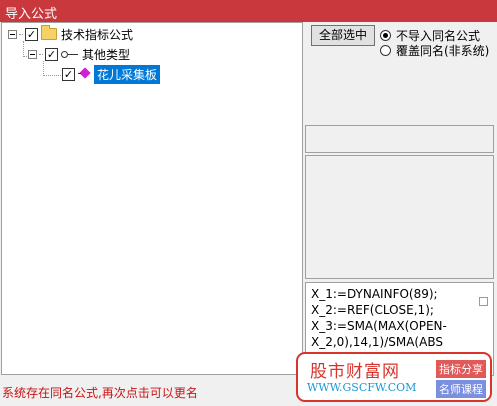  What do you see at coordinates (385, 35) in the screenshot?
I see `radio-button-checked` at bounding box center [385, 35].